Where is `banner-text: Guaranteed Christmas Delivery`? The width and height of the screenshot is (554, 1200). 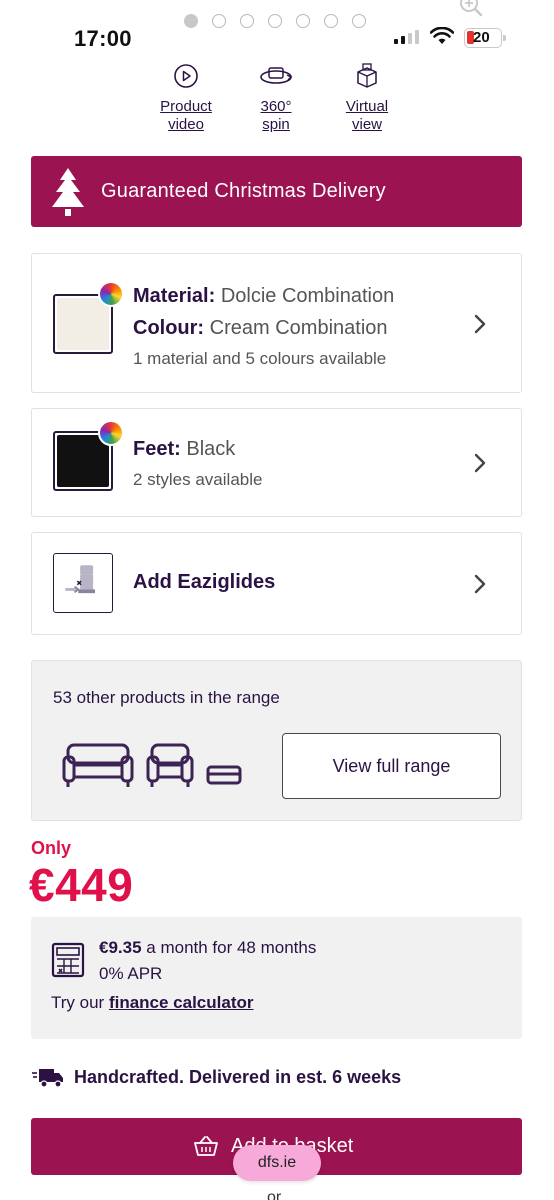 banner-text: Guaranteed Christmas Delivery is located at coordinates (243, 191).